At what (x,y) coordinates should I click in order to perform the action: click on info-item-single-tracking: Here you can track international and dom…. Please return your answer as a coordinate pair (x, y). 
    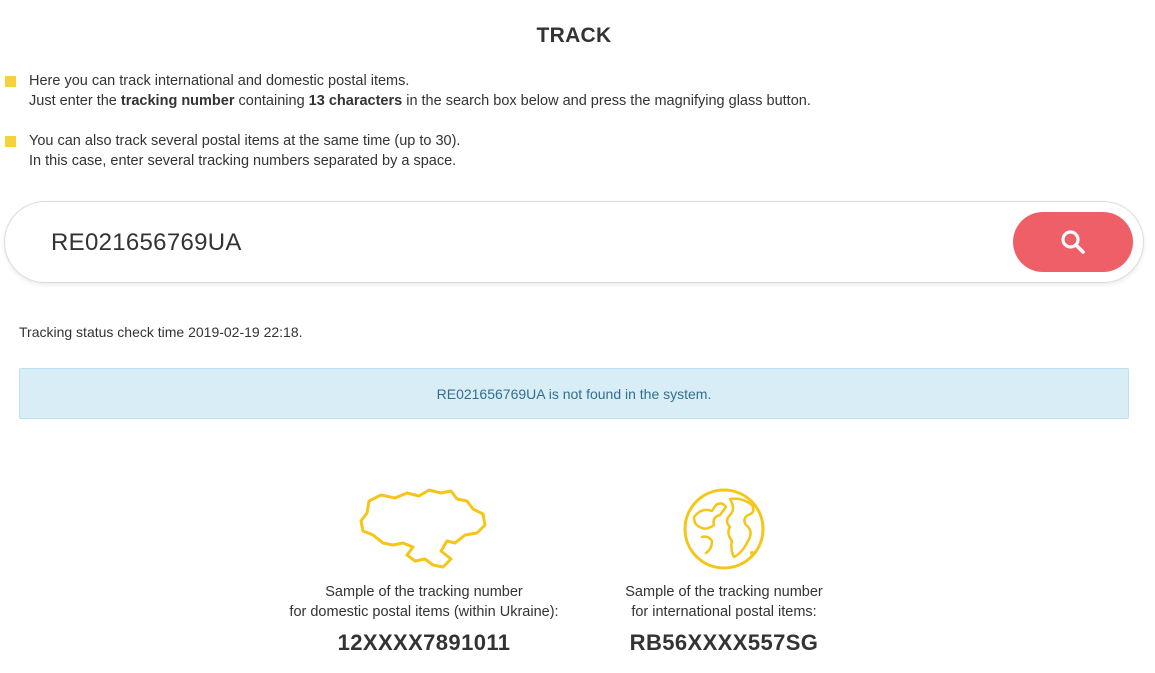
    Looking at the image, I should click on (550, 91).